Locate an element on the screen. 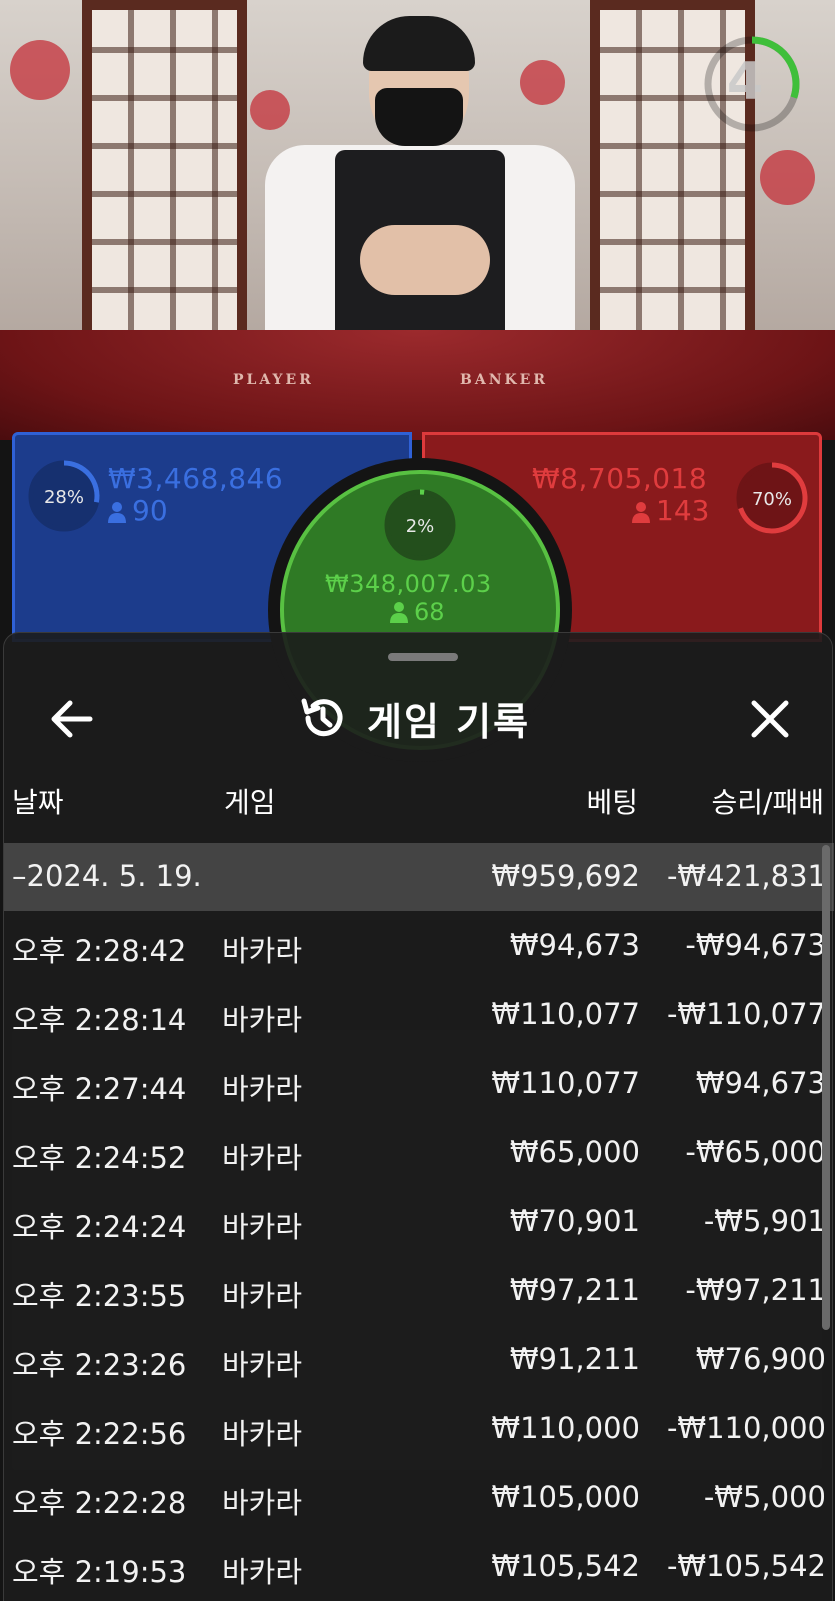 The image size is (835, 1601). row-time: 오후 2:23:55 is located at coordinates (99, 1296).